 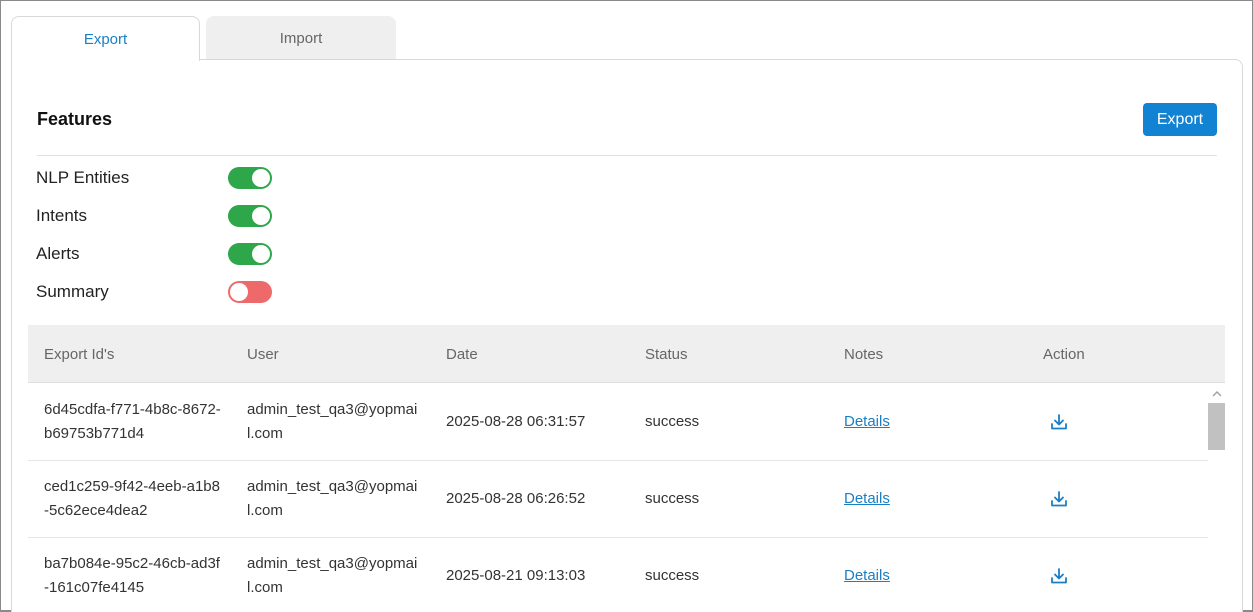 I want to click on export-id-cell: ced1c259-9f42-4eeb-a1b8-5c62ece4dea2, so click(x=132, y=498).